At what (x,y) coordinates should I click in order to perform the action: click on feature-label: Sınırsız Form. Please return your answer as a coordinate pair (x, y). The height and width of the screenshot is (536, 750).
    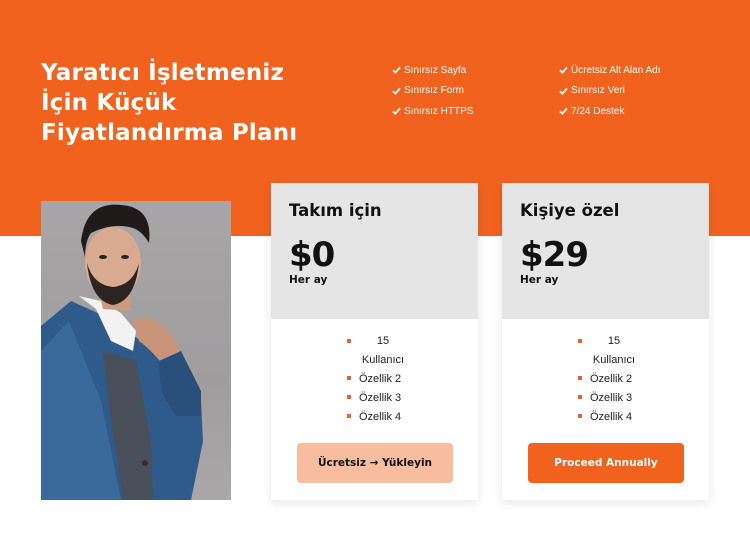
    Looking at the image, I should click on (434, 91).